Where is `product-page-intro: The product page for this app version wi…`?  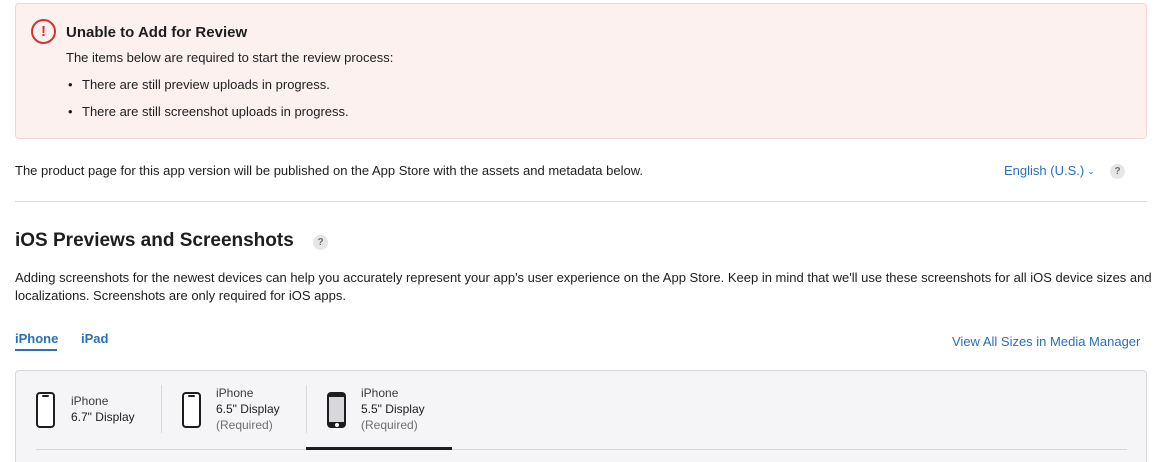
product-page-intro: The product page for this app version wi… is located at coordinates (329, 170).